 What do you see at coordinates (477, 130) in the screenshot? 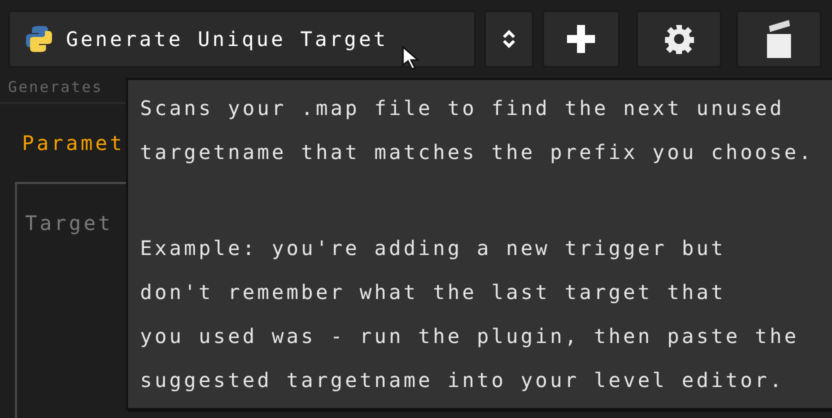
I see `tooltip-text: Scans your .map file to find the next unused targetname that matches the prefix you choose.` at bounding box center [477, 130].